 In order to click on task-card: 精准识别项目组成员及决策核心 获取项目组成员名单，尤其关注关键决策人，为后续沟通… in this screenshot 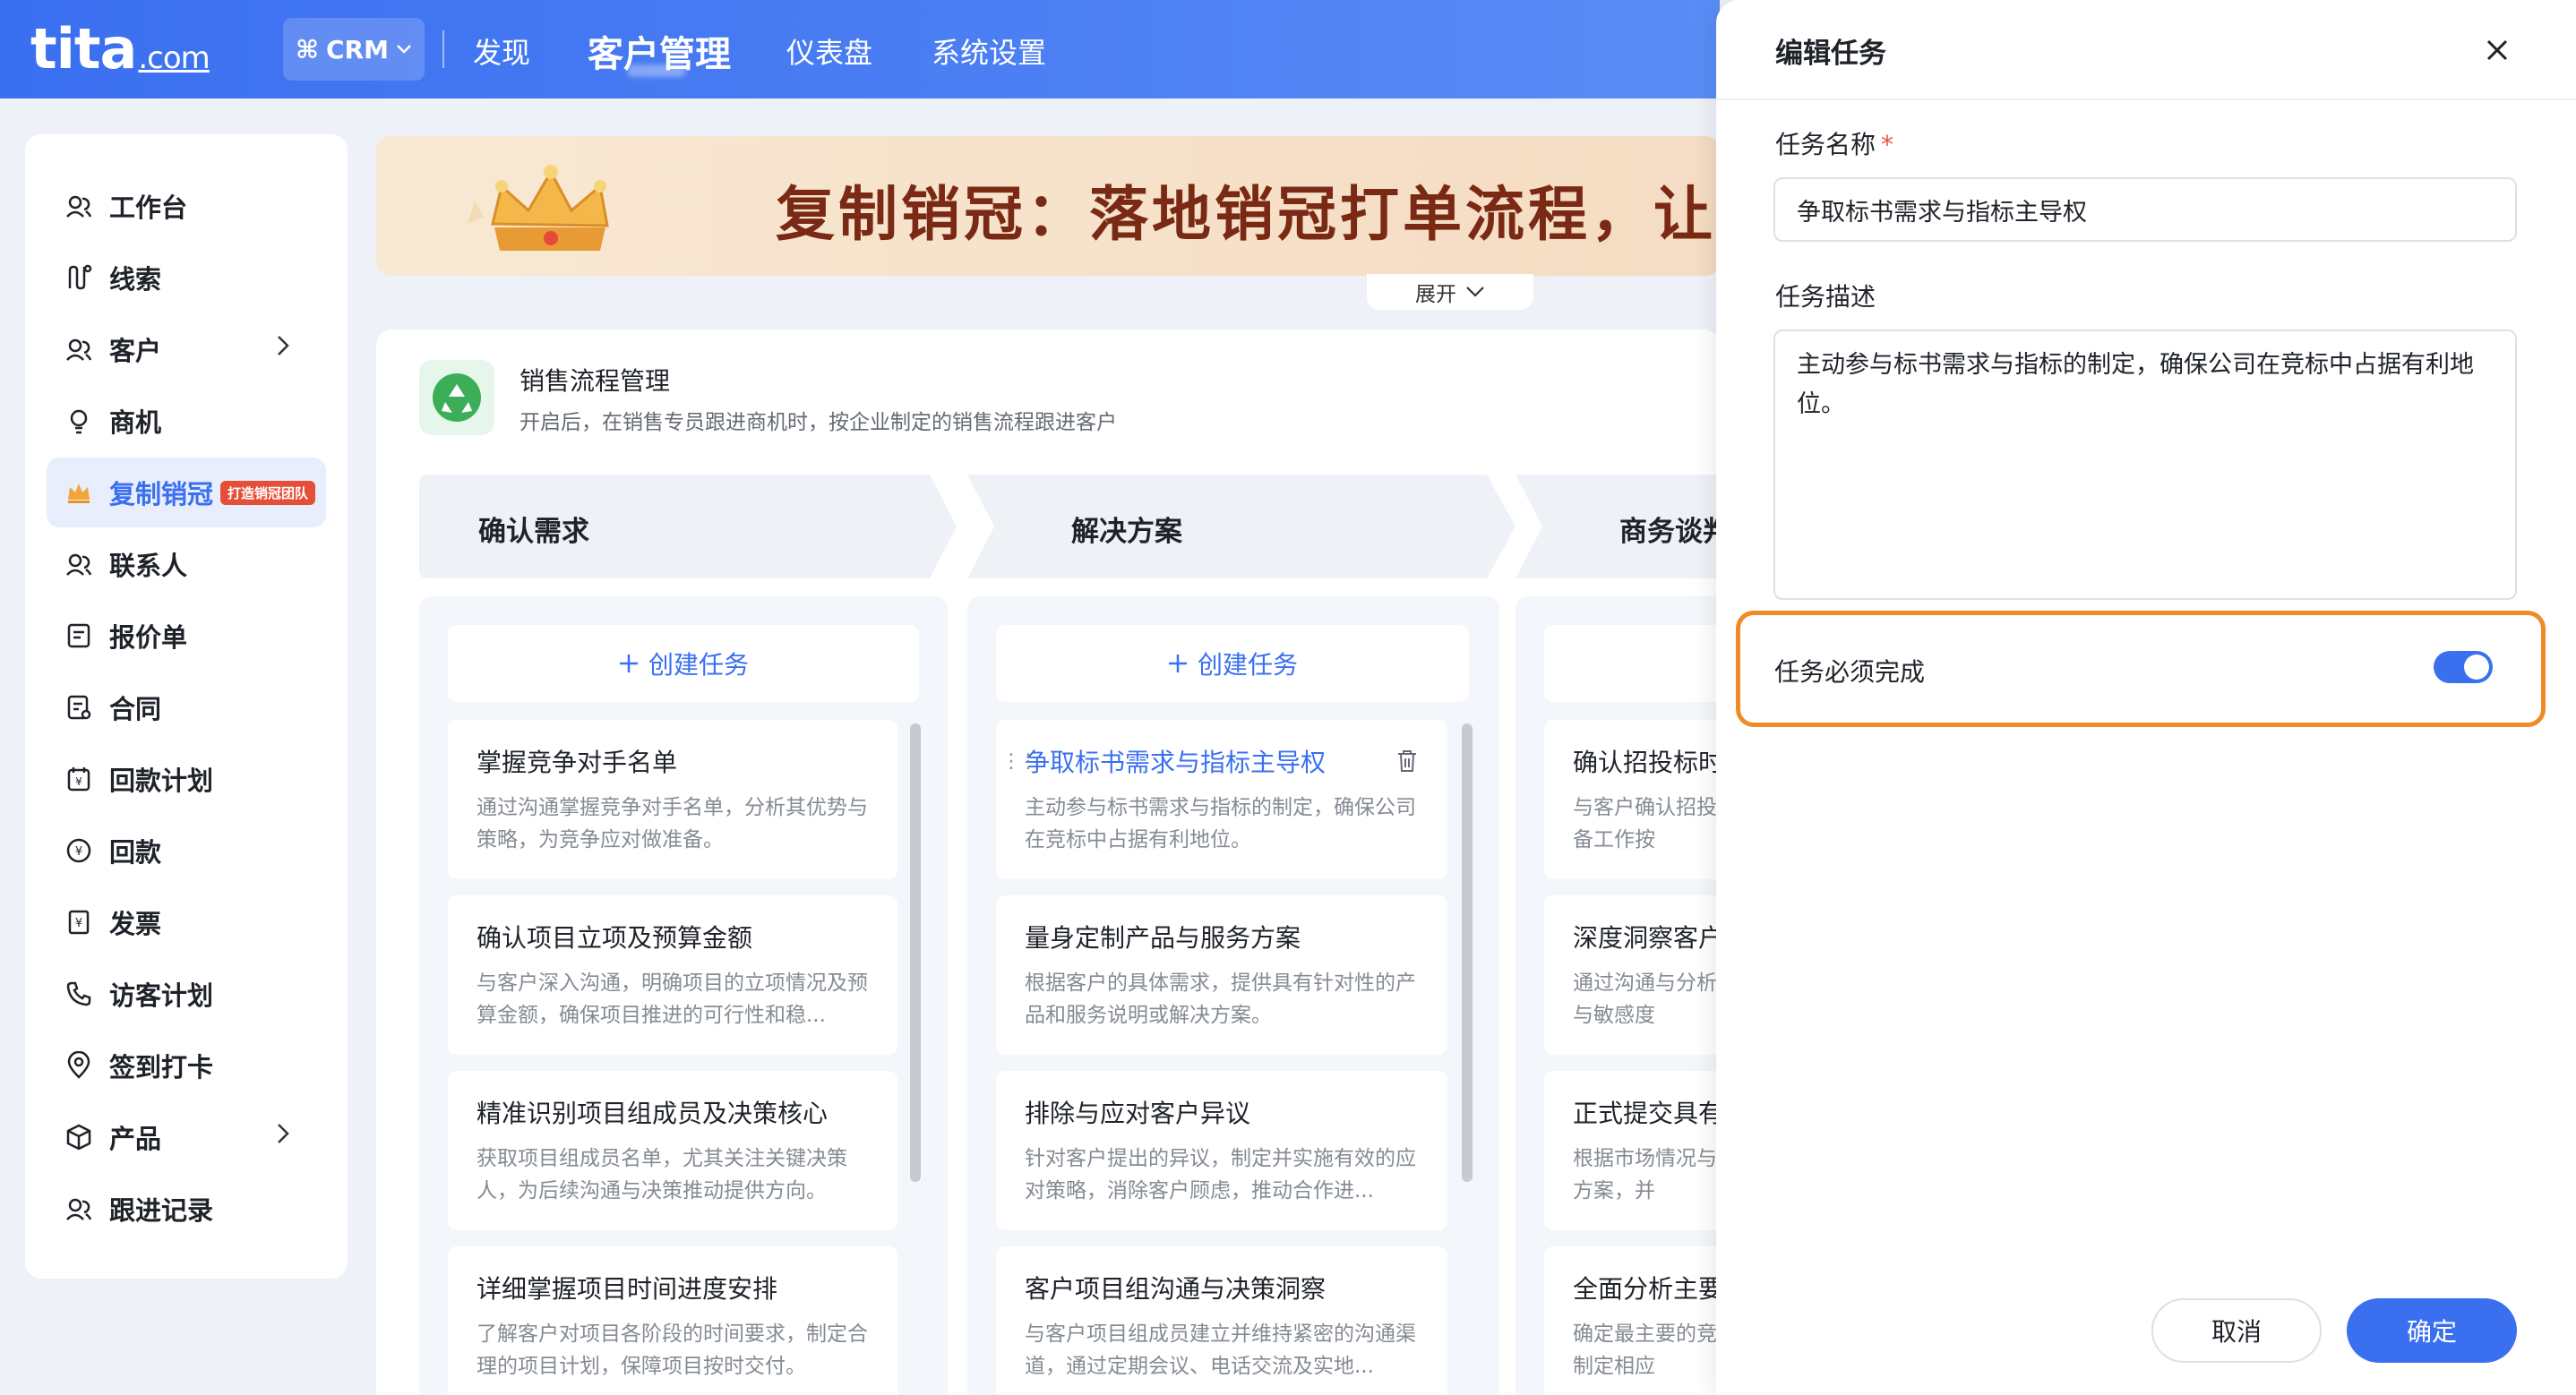, I will do `click(672, 1150)`.